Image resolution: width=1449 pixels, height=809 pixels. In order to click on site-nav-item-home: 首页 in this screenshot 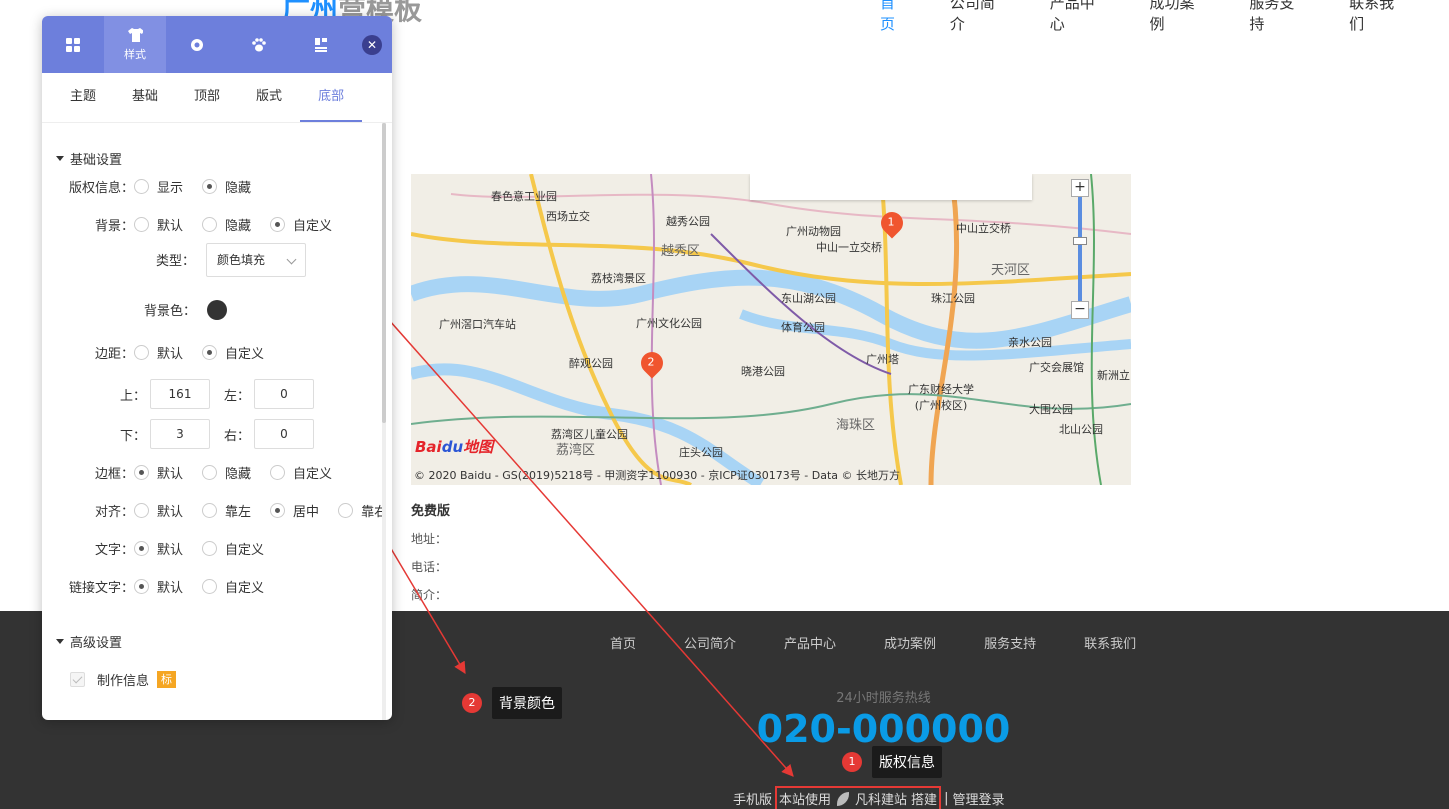, I will do `click(895, 17)`.